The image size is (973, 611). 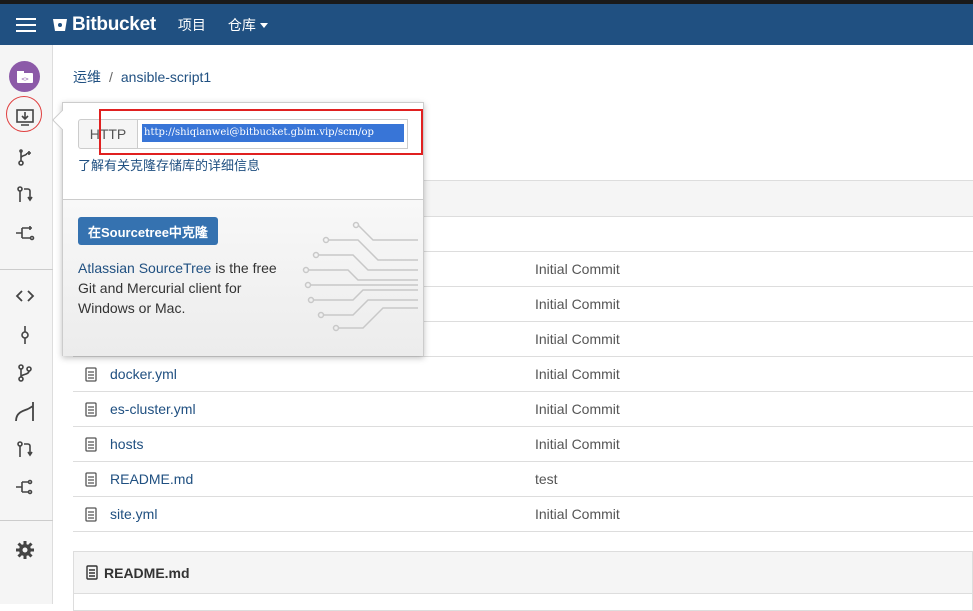 I want to click on readme-header: README.md, so click(x=523, y=573).